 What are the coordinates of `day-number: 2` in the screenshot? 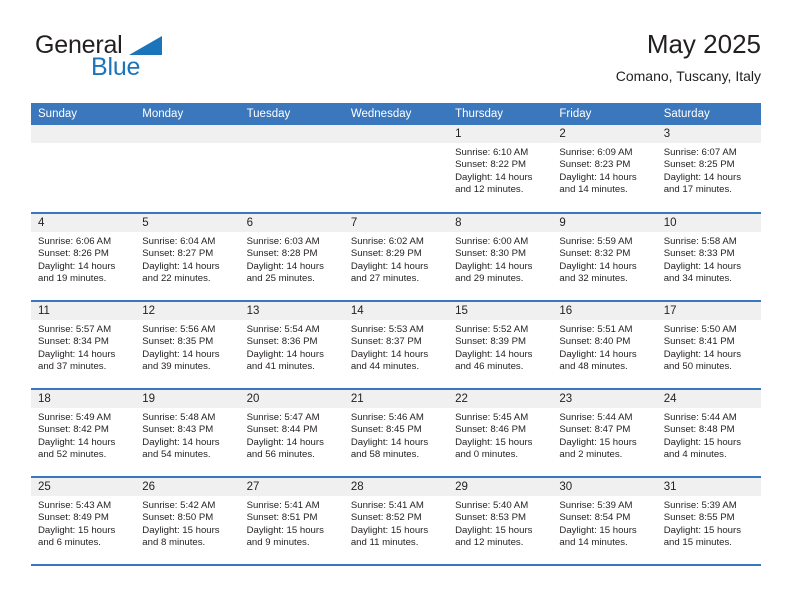 It's located at (604, 134).